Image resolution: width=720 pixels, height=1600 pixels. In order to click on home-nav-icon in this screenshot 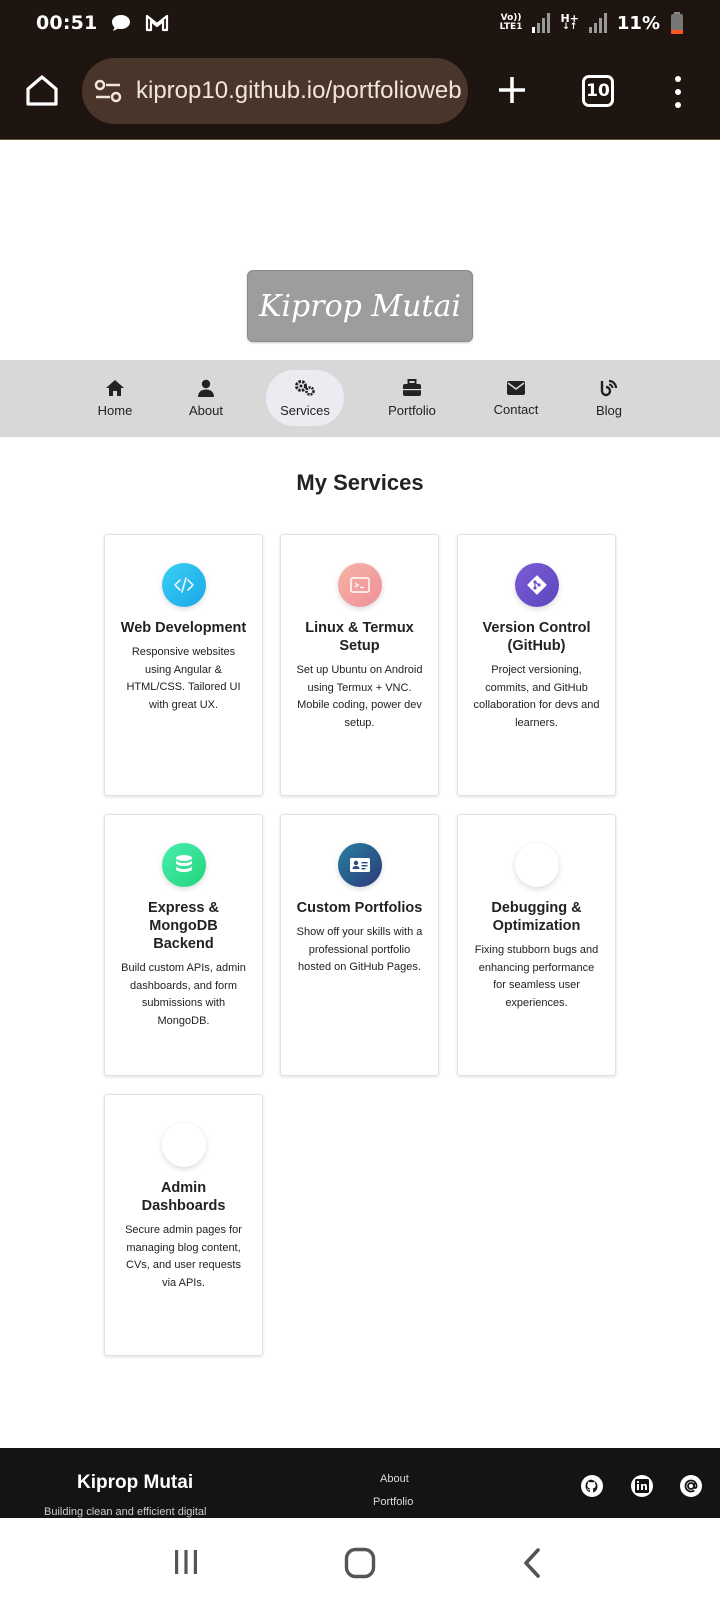, I will do `click(360, 1563)`.